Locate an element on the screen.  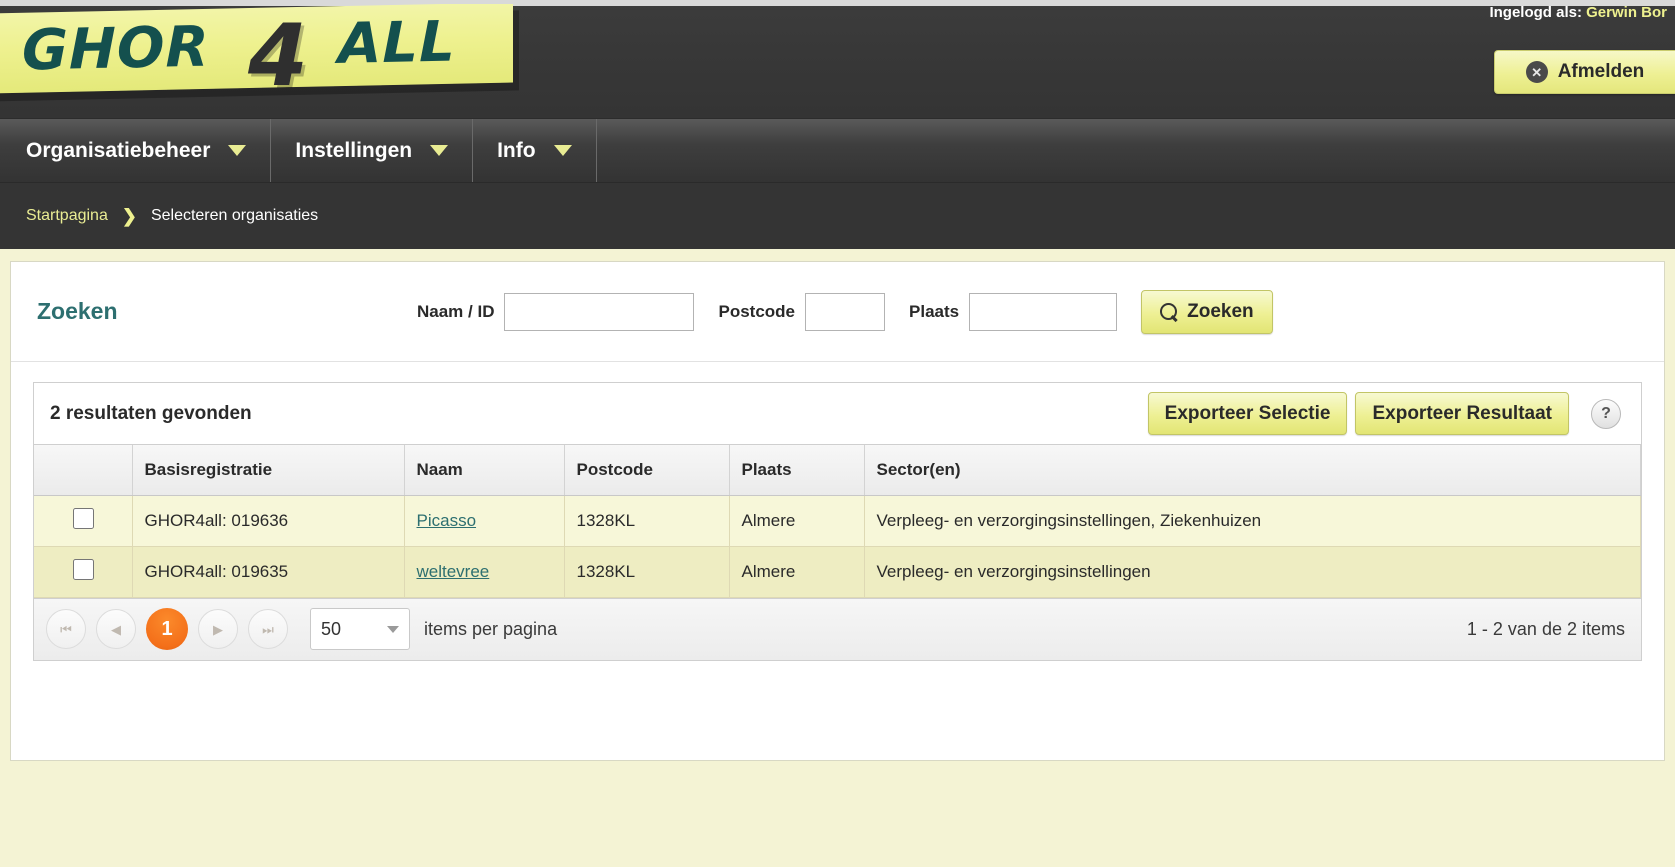
nav-item-instellingen: Instellingen is located at coordinates (372, 150).